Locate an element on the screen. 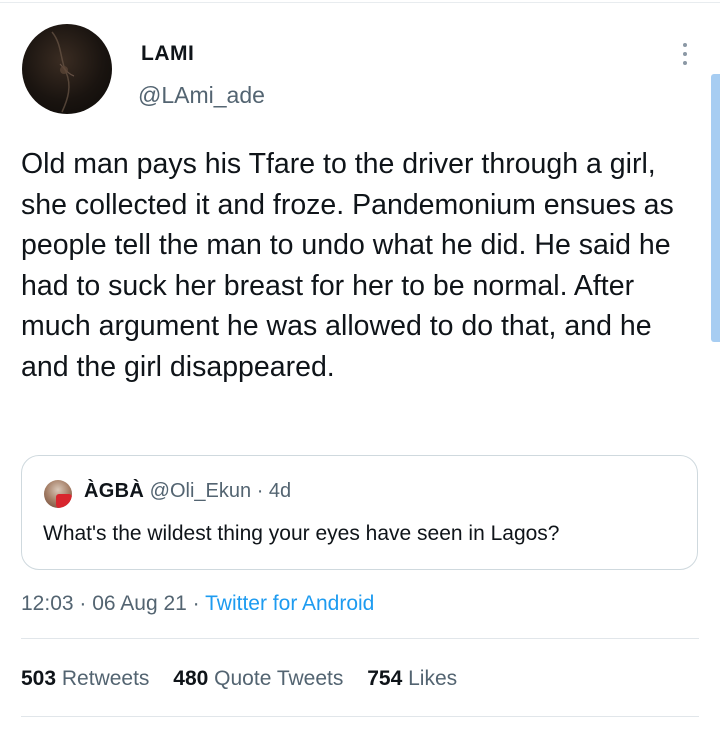 The width and height of the screenshot is (720, 740). author-handle: @LAmi_ade is located at coordinates (201, 95).